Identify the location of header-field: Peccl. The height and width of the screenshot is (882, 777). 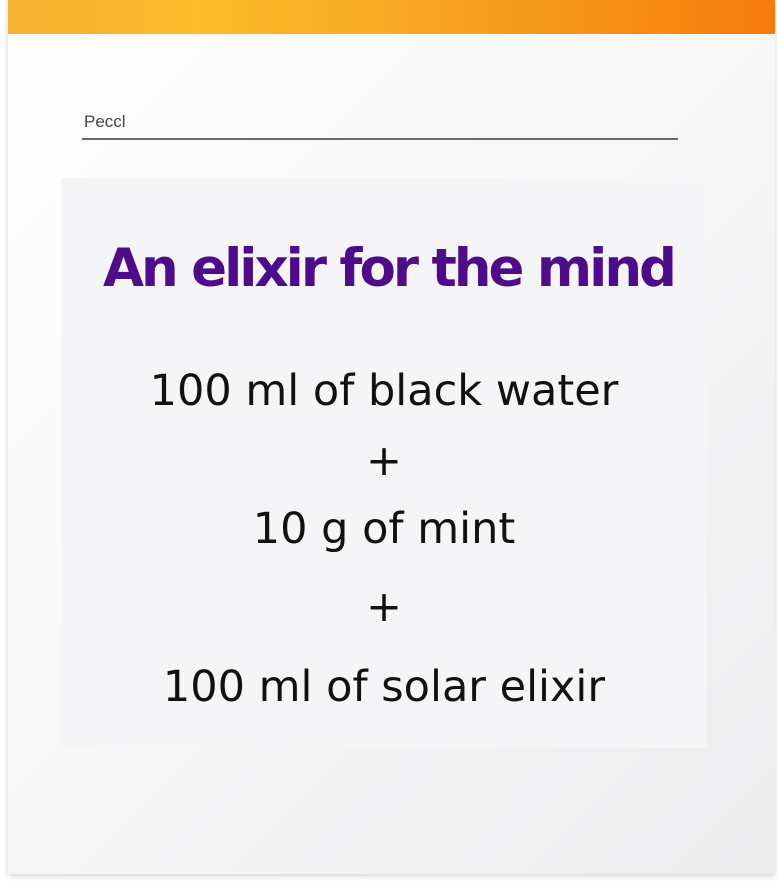
(380, 124).